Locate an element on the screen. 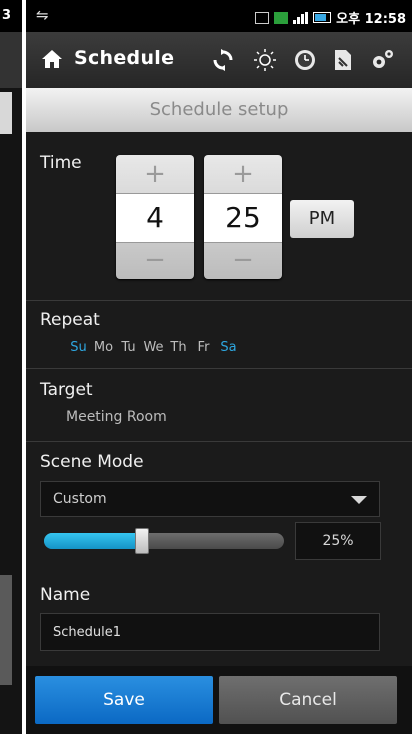 This screenshot has width=412, height=734. am-pm-toggle: PM is located at coordinates (322, 219).